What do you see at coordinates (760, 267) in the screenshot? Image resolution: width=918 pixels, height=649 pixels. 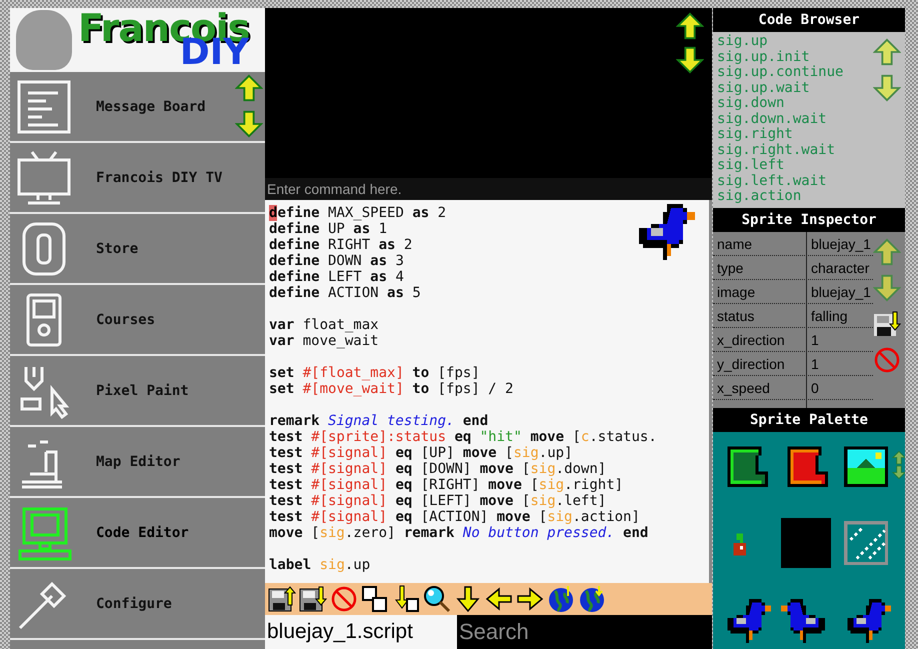 I see `property-name: type` at bounding box center [760, 267].